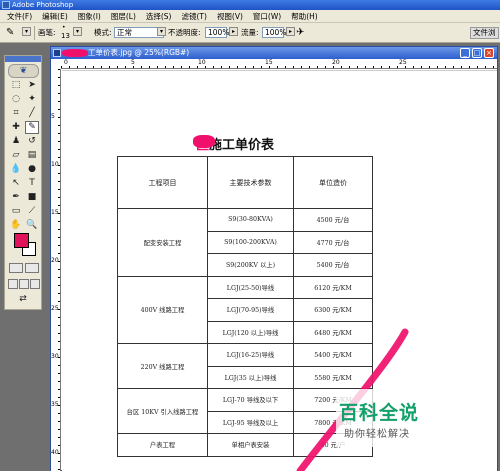 The width and height of the screenshot is (500, 471). I want to click on watermark-subtitle: 助你轻松解决, so click(377, 434).